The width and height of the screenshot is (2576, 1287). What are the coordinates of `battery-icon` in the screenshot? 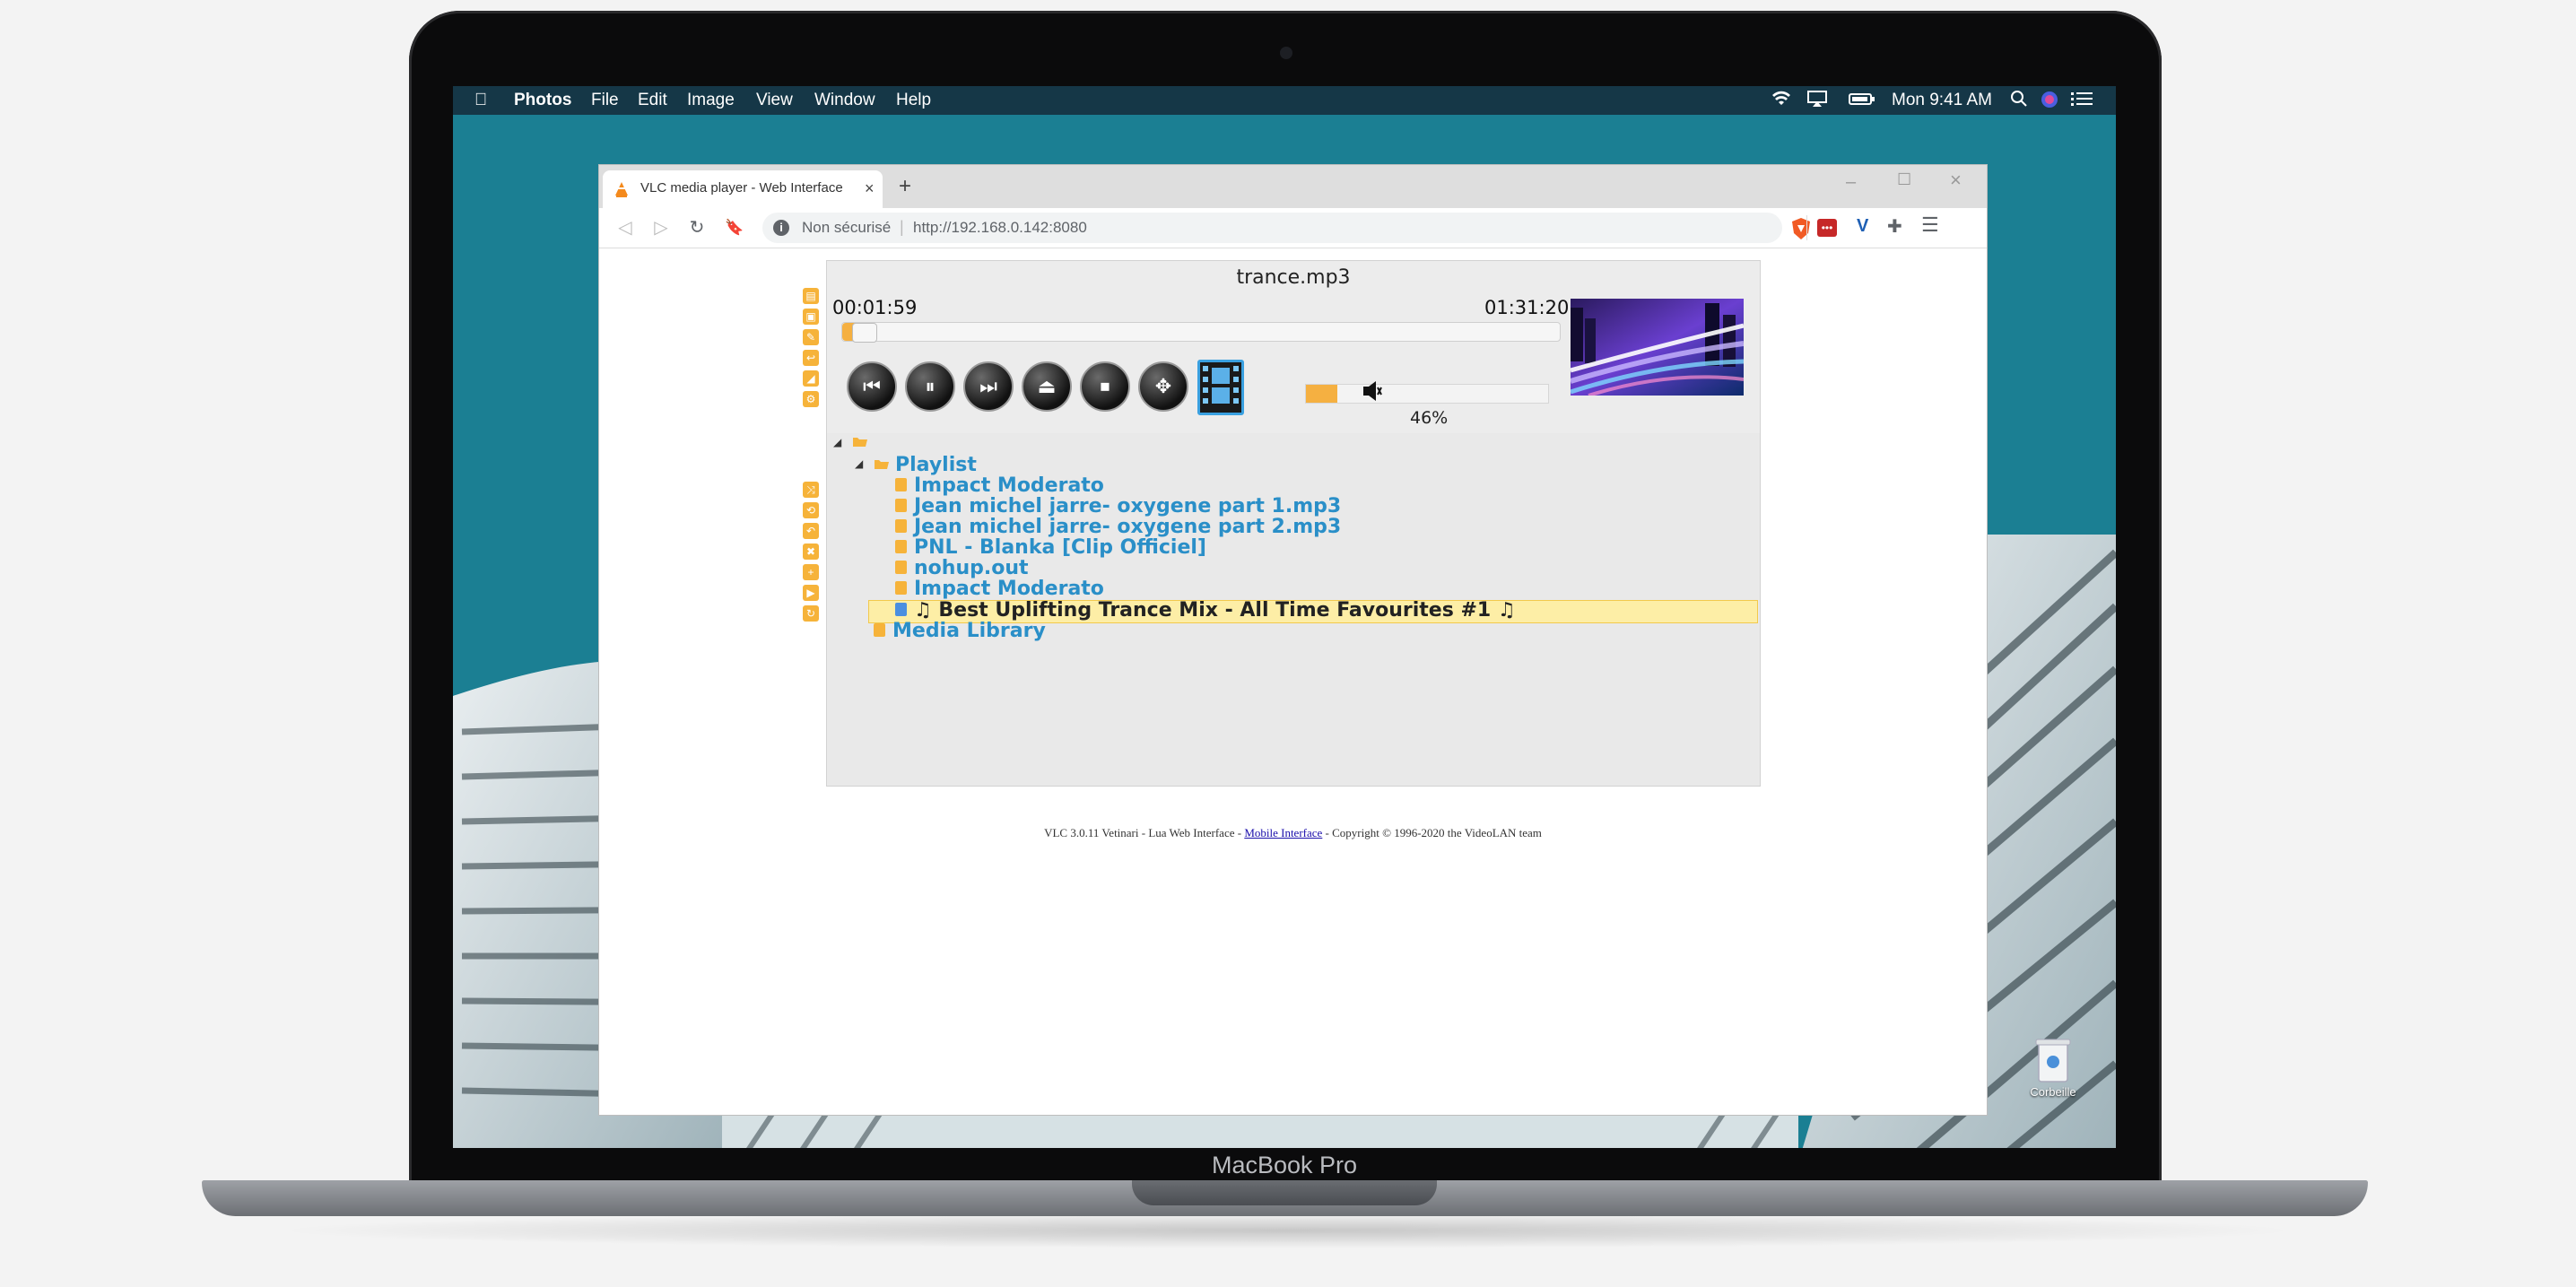 It's located at (1862, 102).